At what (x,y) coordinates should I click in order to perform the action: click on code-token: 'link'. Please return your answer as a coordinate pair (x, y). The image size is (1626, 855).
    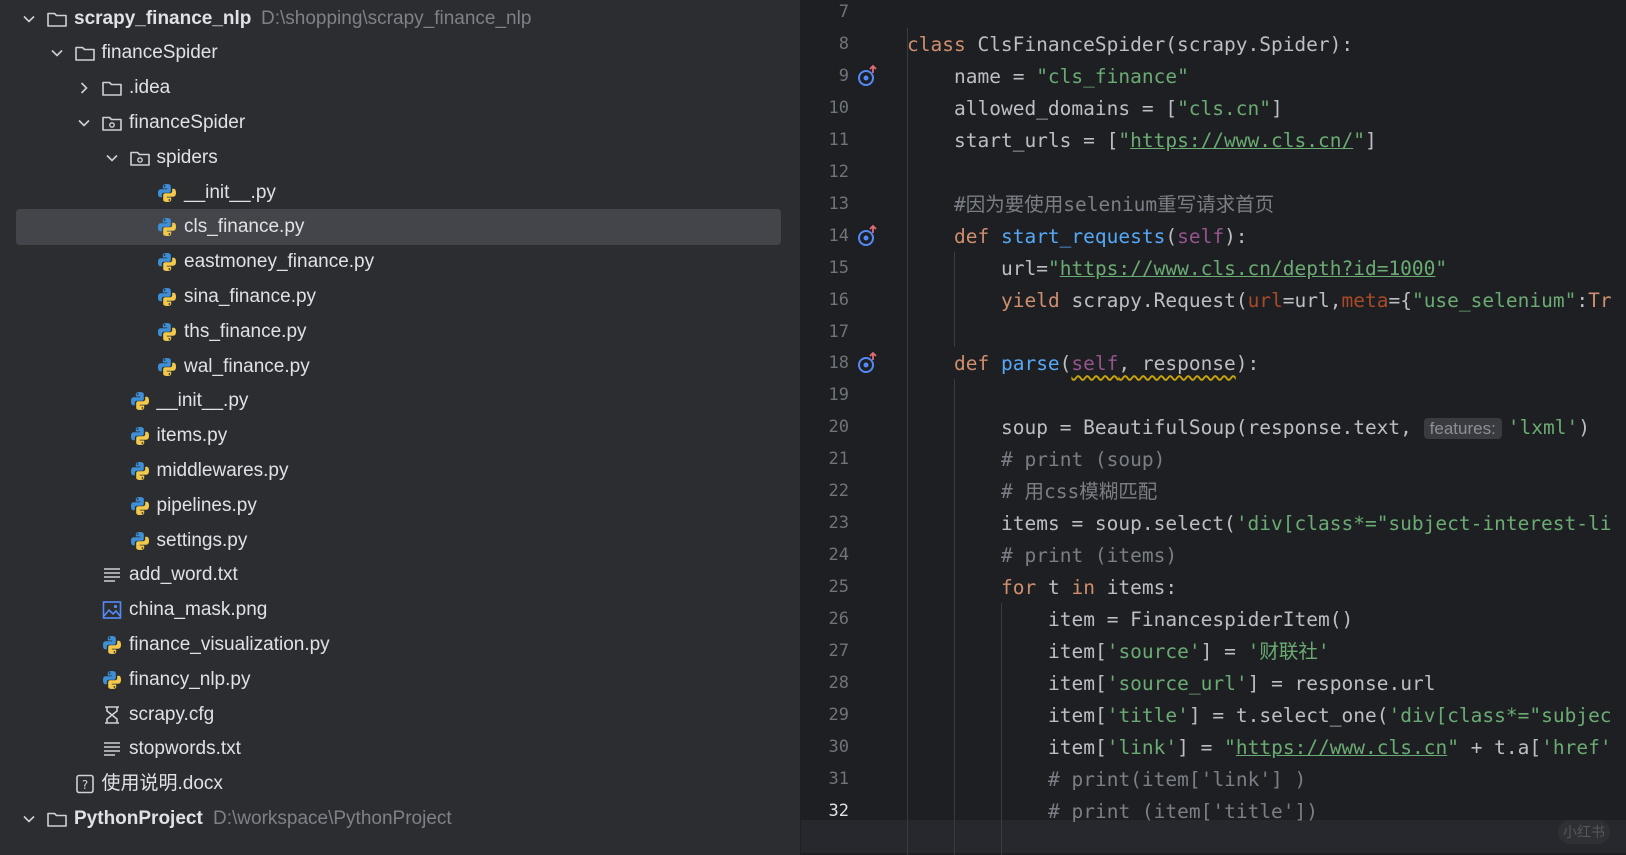
    Looking at the image, I should click on (1142, 747).